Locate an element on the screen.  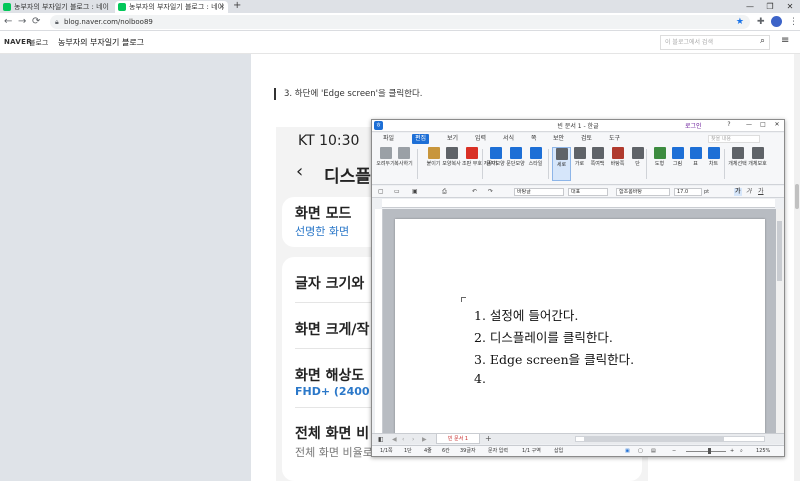
ribbon-button-11: 바탕쪽 is located at coordinates (617, 157).